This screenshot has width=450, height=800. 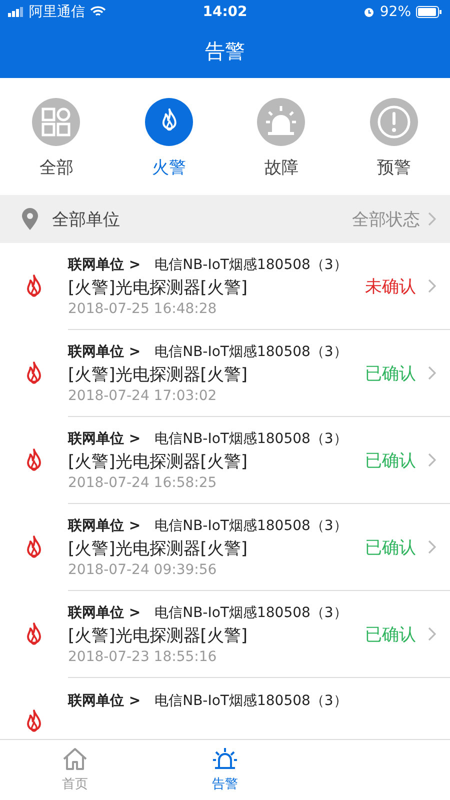 What do you see at coordinates (225, 51) in the screenshot?
I see `page-title: 告警` at bounding box center [225, 51].